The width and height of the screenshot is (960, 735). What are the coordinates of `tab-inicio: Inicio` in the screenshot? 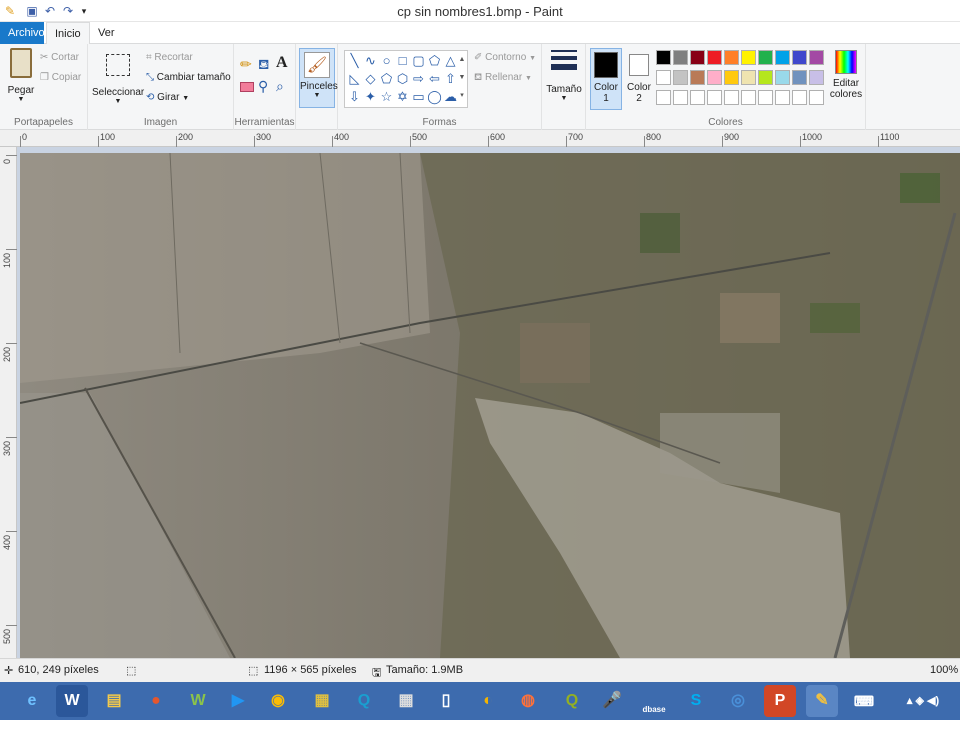 It's located at (68, 33).